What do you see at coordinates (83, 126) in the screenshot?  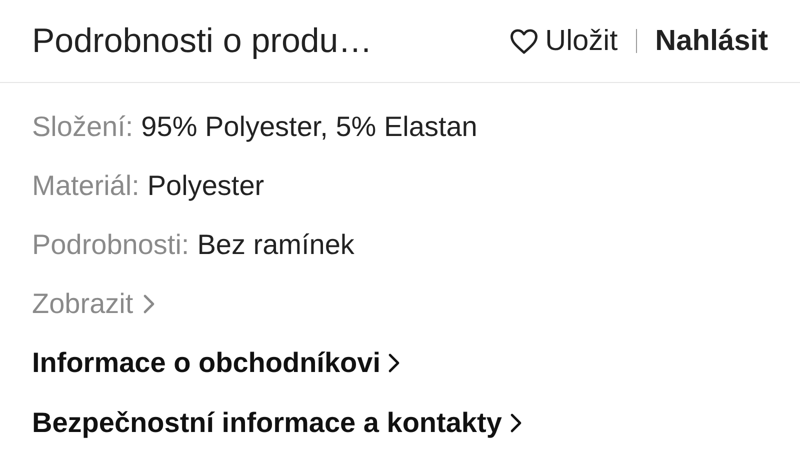 I see `detail-label: Složení:` at bounding box center [83, 126].